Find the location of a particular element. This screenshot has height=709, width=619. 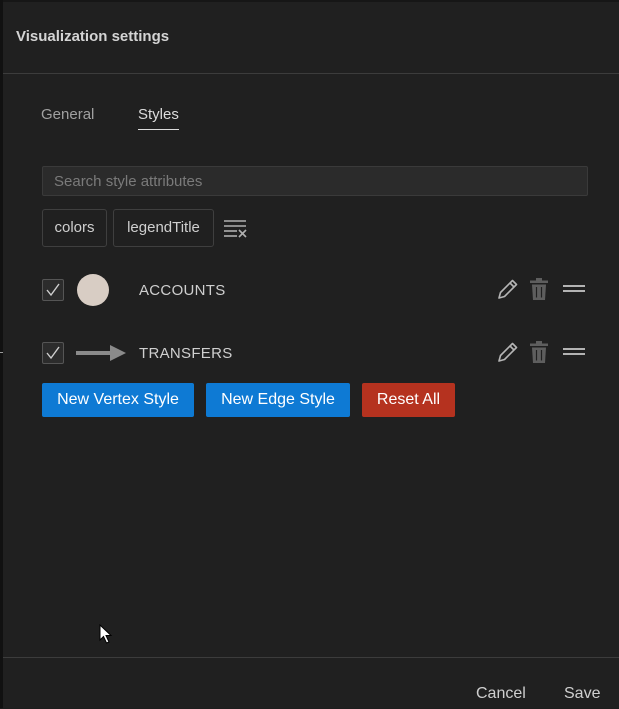

mouse-pointer-icon is located at coordinates (106, 636).